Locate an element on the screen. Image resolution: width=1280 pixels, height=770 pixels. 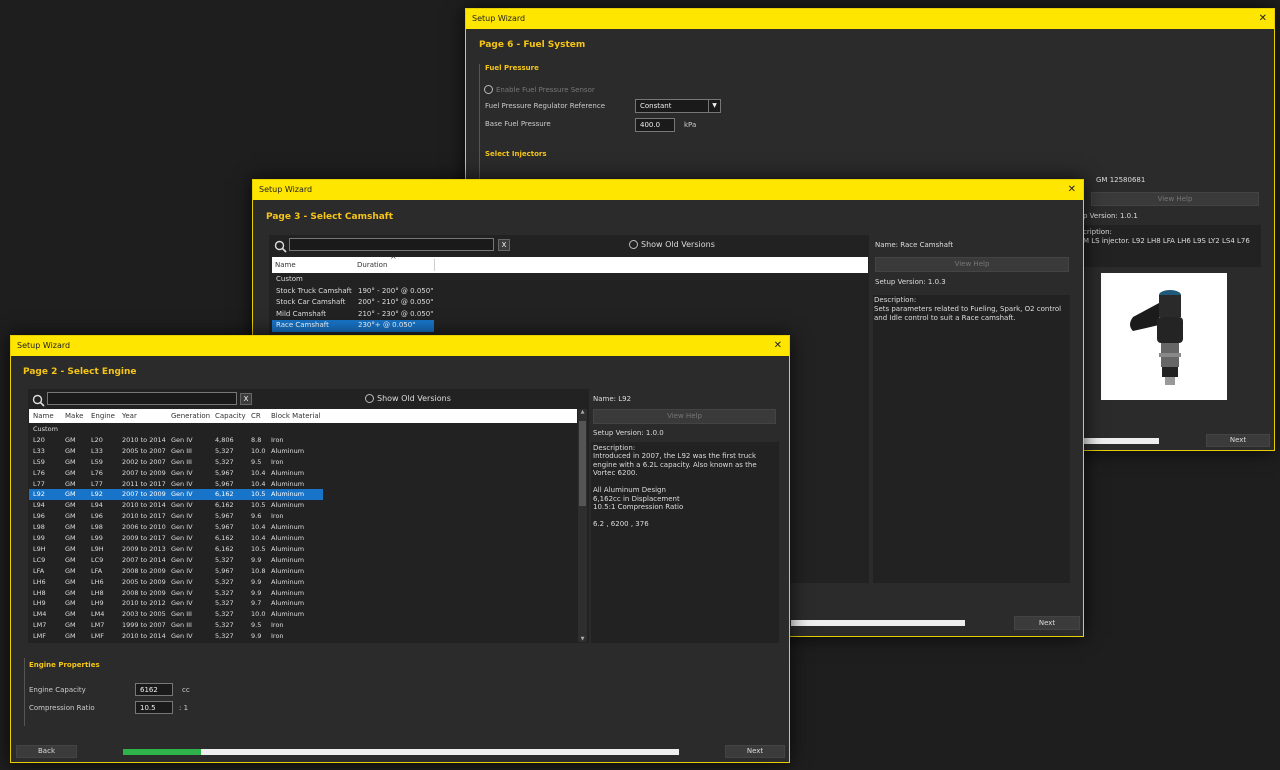
page-title: Page 2 - Select Engine is located at coordinates (80, 372).